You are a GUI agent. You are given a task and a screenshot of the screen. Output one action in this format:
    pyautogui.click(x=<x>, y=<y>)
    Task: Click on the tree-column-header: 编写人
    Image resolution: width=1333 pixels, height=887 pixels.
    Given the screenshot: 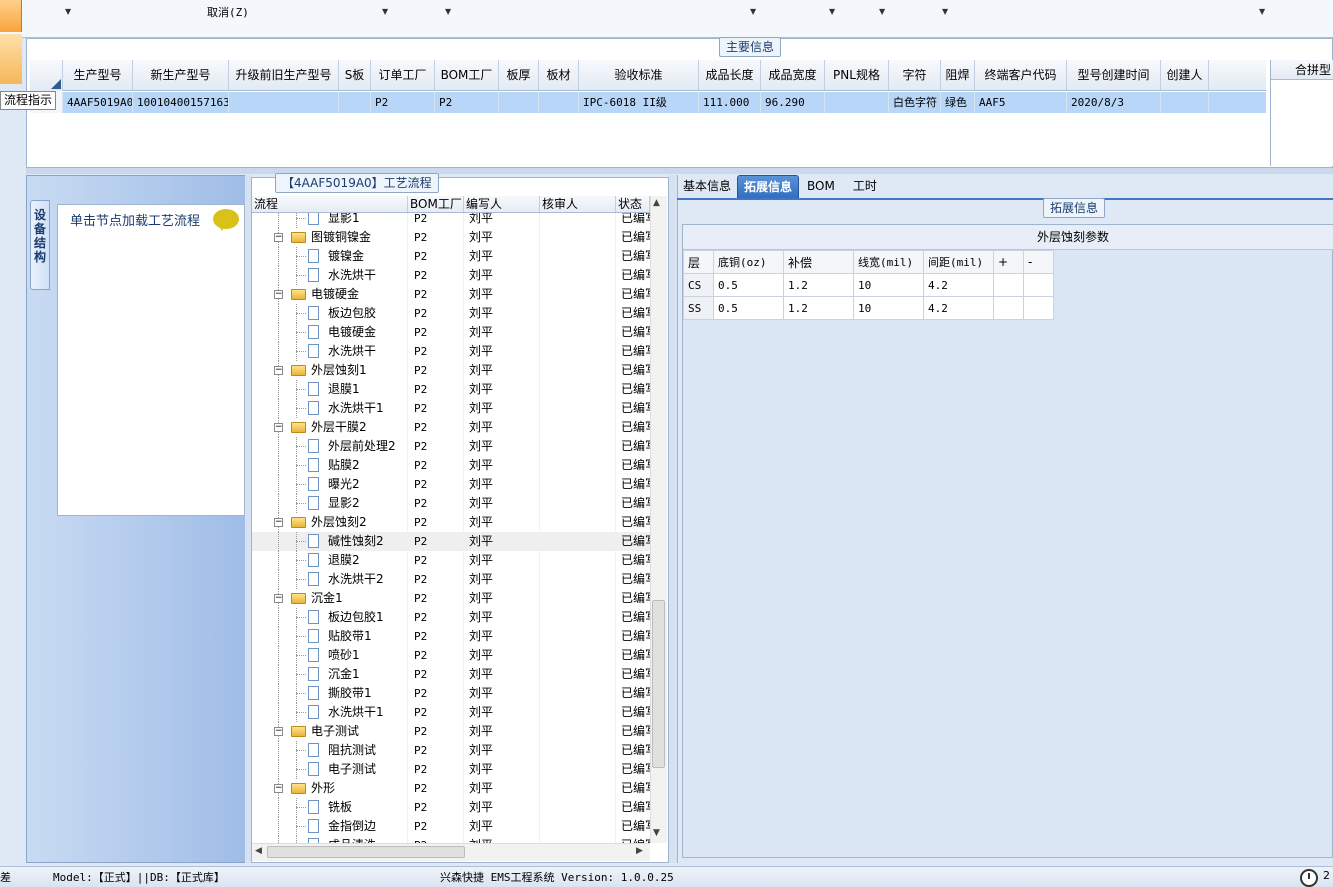 What is the action you would take?
    pyautogui.click(x=502, y=204)
    